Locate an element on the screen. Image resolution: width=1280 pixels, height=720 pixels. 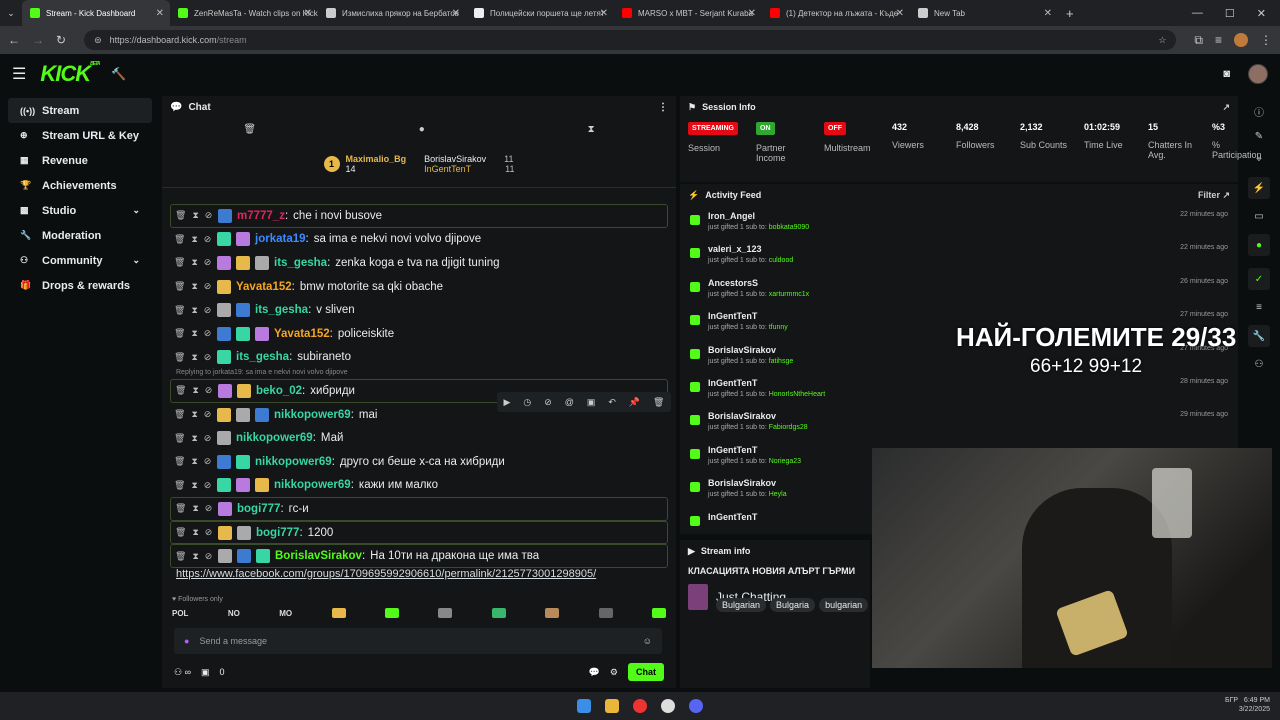
filter-button: Filter ↗ is located at coordinates (1214, 195).